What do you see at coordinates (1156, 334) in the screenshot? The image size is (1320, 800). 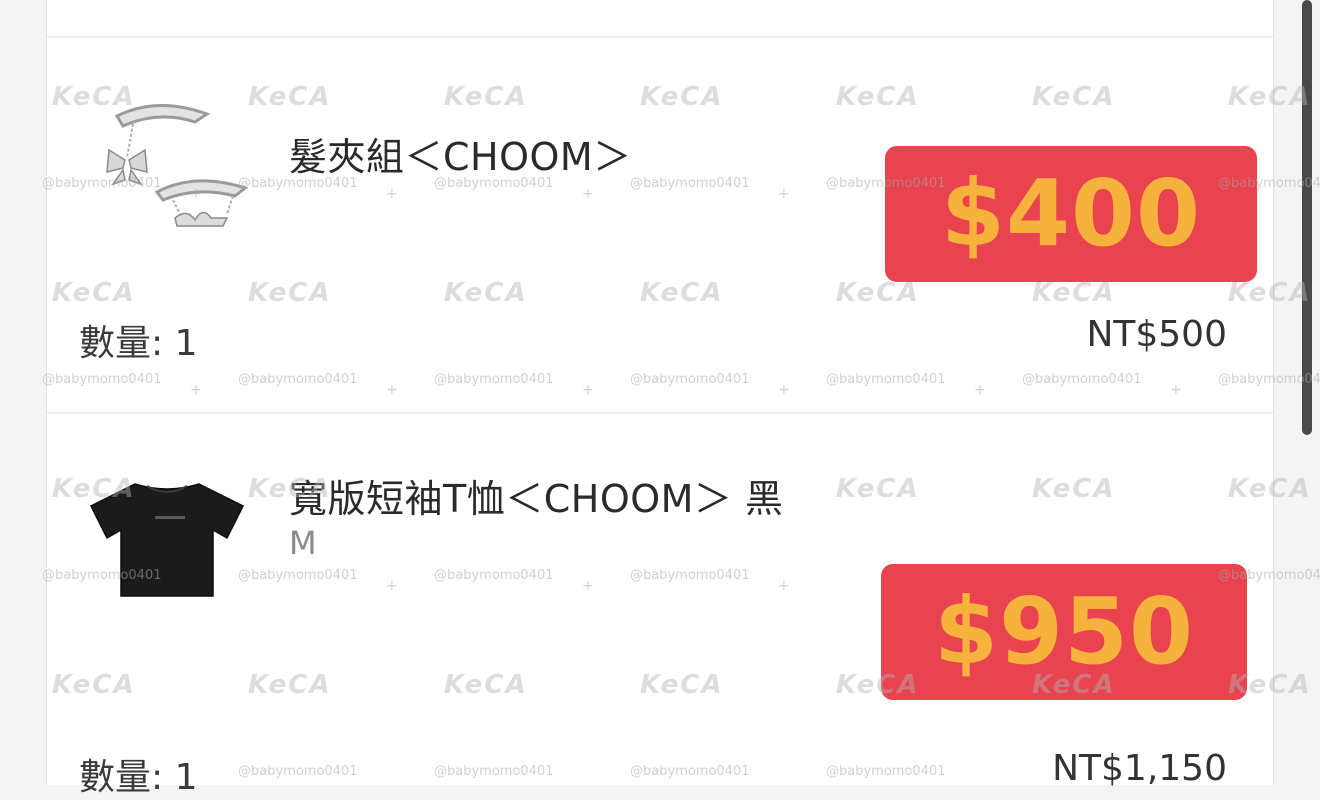 I see `original-price: NT$500` at bounding box center [1156, 334].